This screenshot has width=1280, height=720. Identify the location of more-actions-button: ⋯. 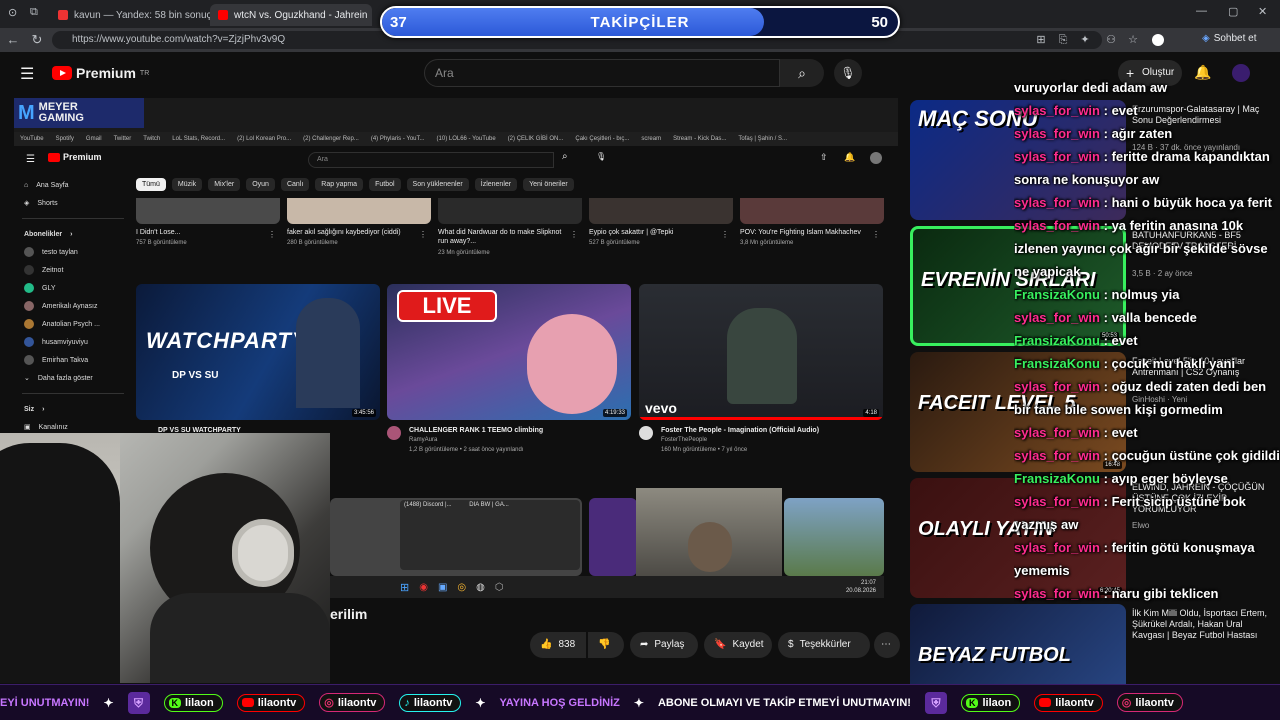
(887, 645).